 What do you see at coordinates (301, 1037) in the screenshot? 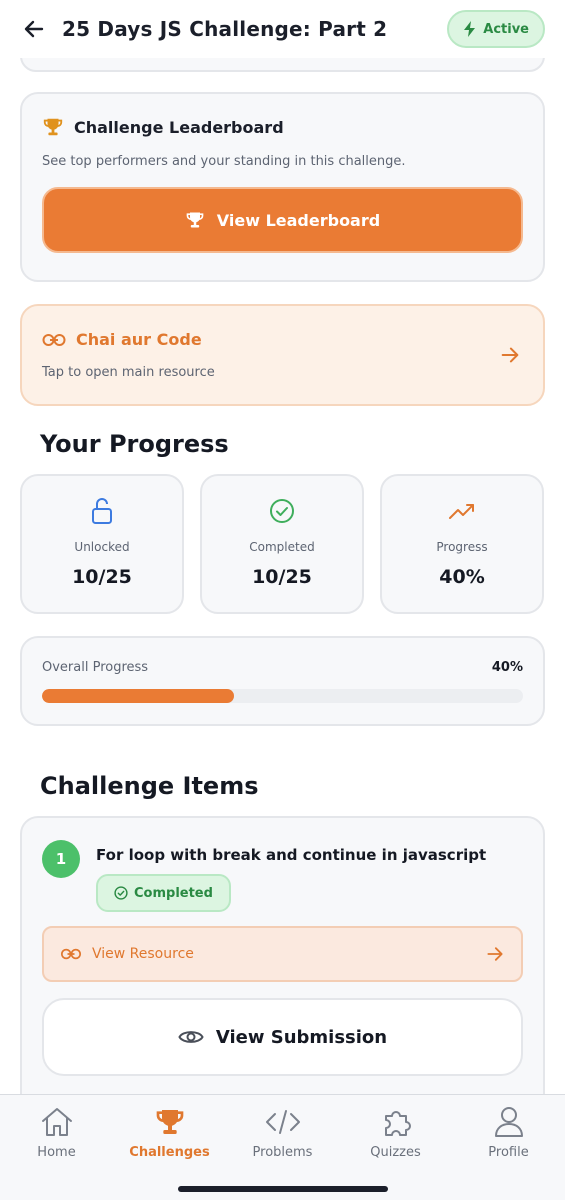
I see `view-submission-label: View Submission` at bounding box center [301, 1037].